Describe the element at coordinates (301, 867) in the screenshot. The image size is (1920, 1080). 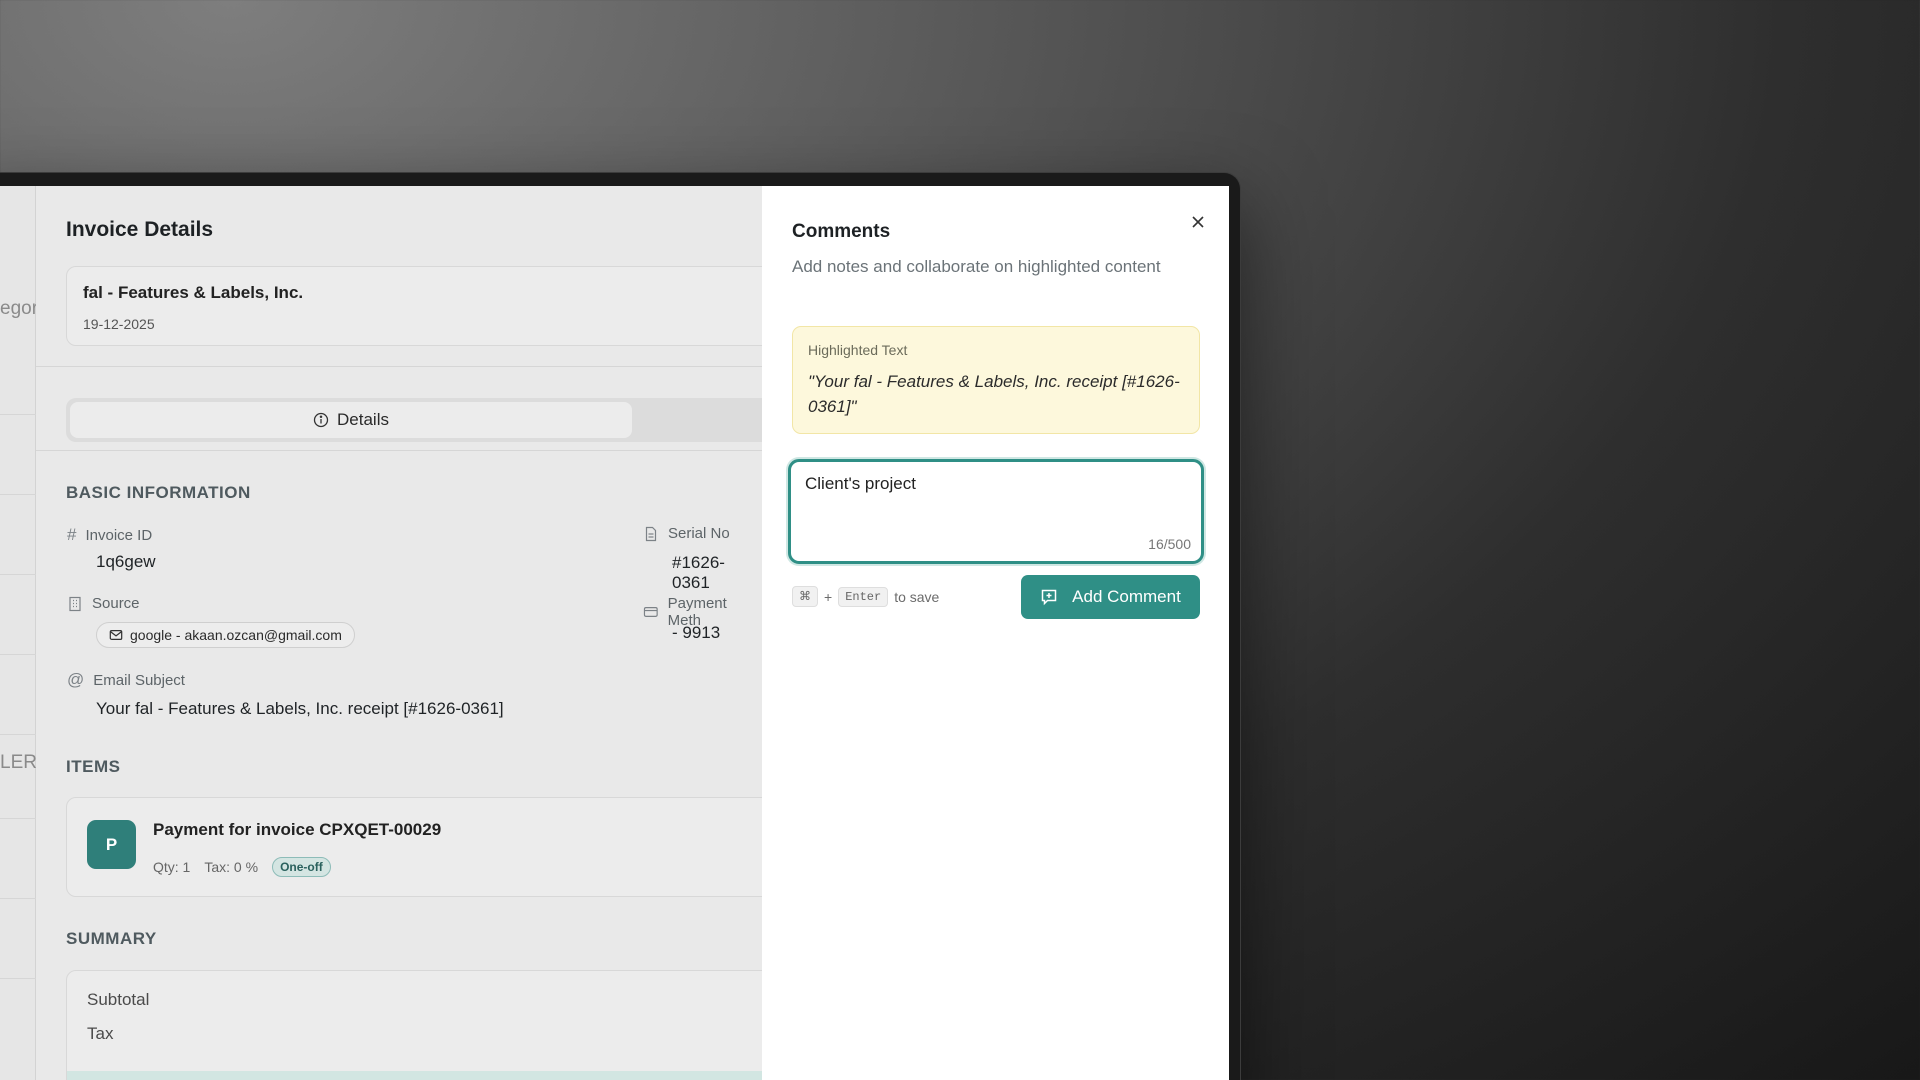
I see `status-badge: One-off` at that location.